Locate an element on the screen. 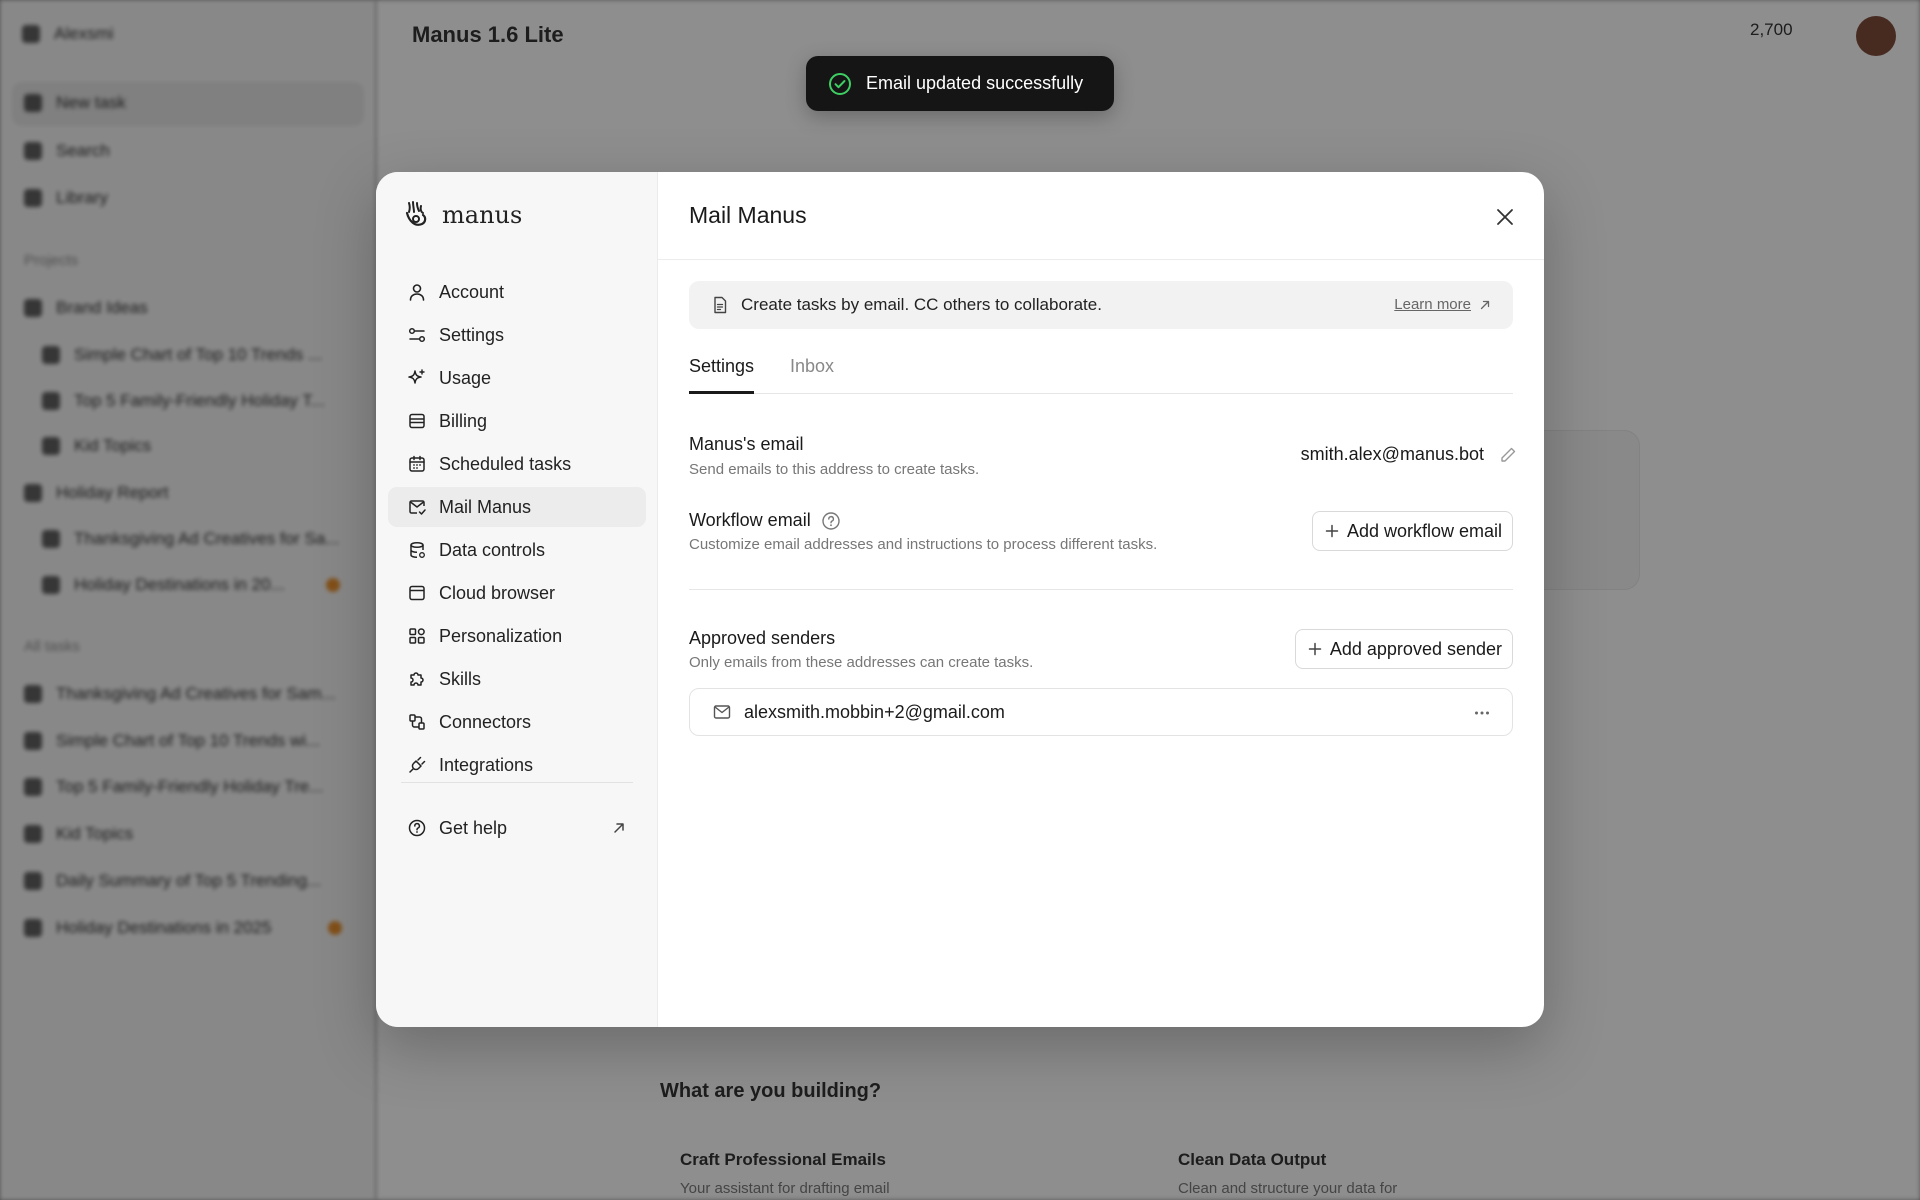  connector-icon is located at coordinates (417, 722).